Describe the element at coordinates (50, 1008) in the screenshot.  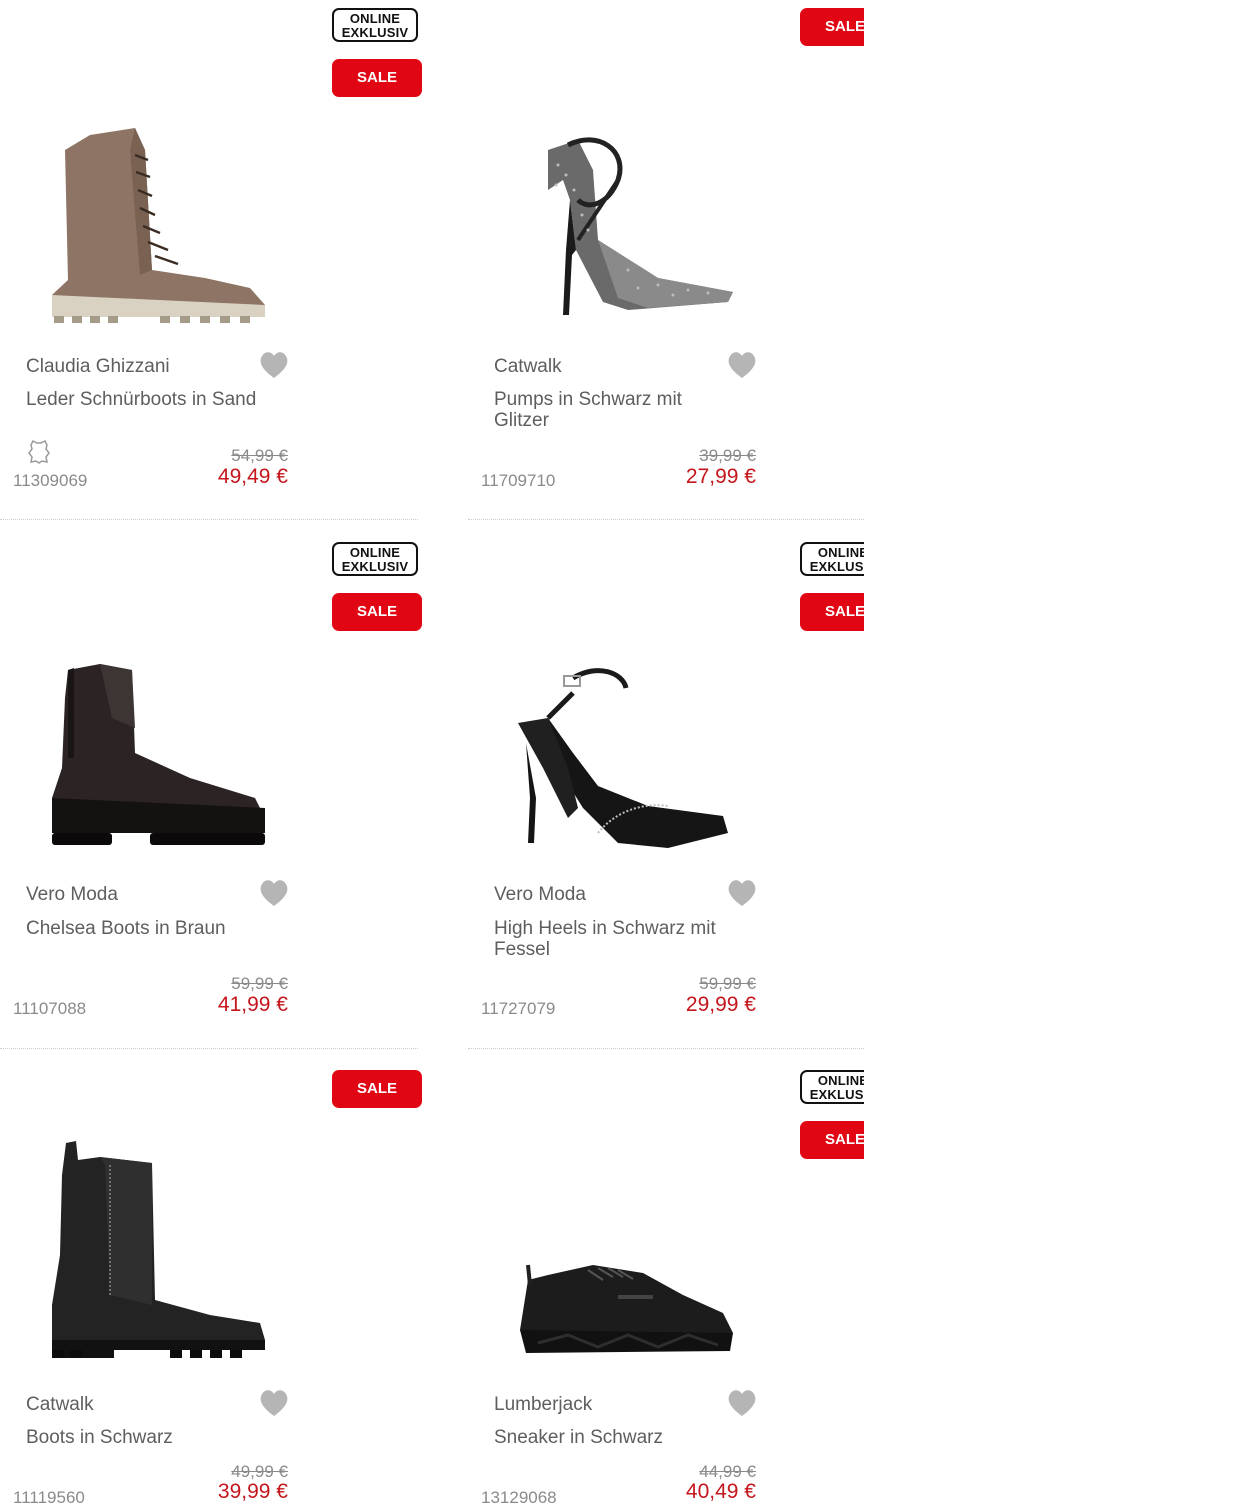
I see `article-number: 11107088` at that location.